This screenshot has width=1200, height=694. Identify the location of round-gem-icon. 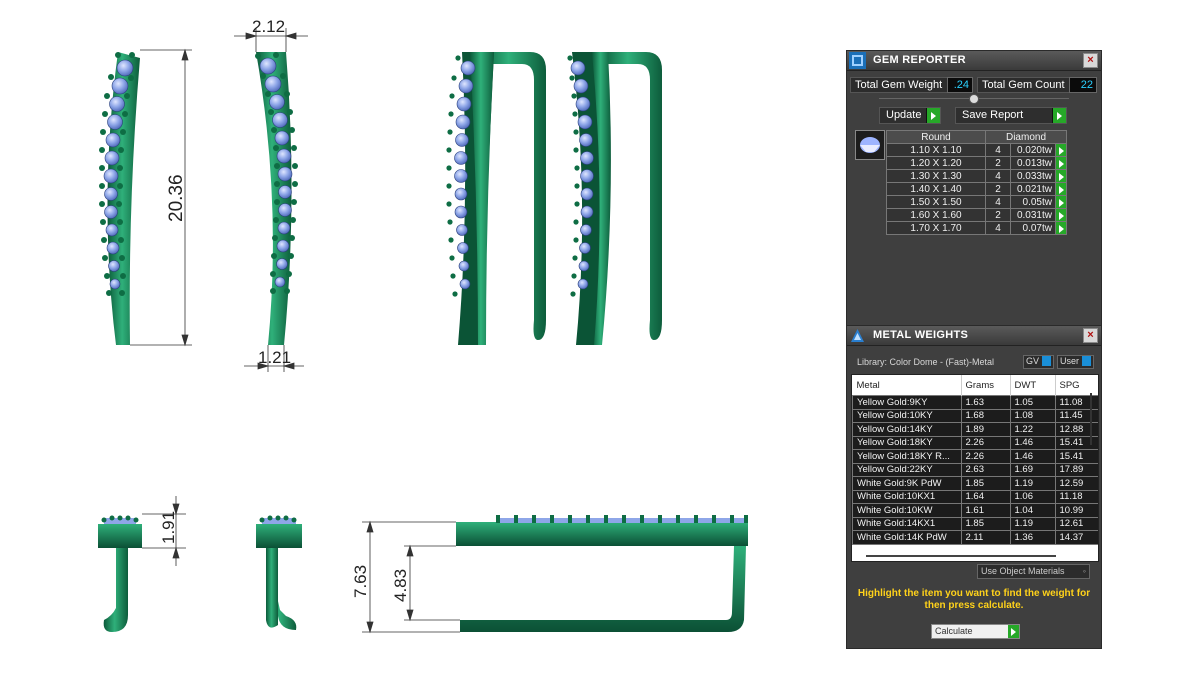
(870, 145).